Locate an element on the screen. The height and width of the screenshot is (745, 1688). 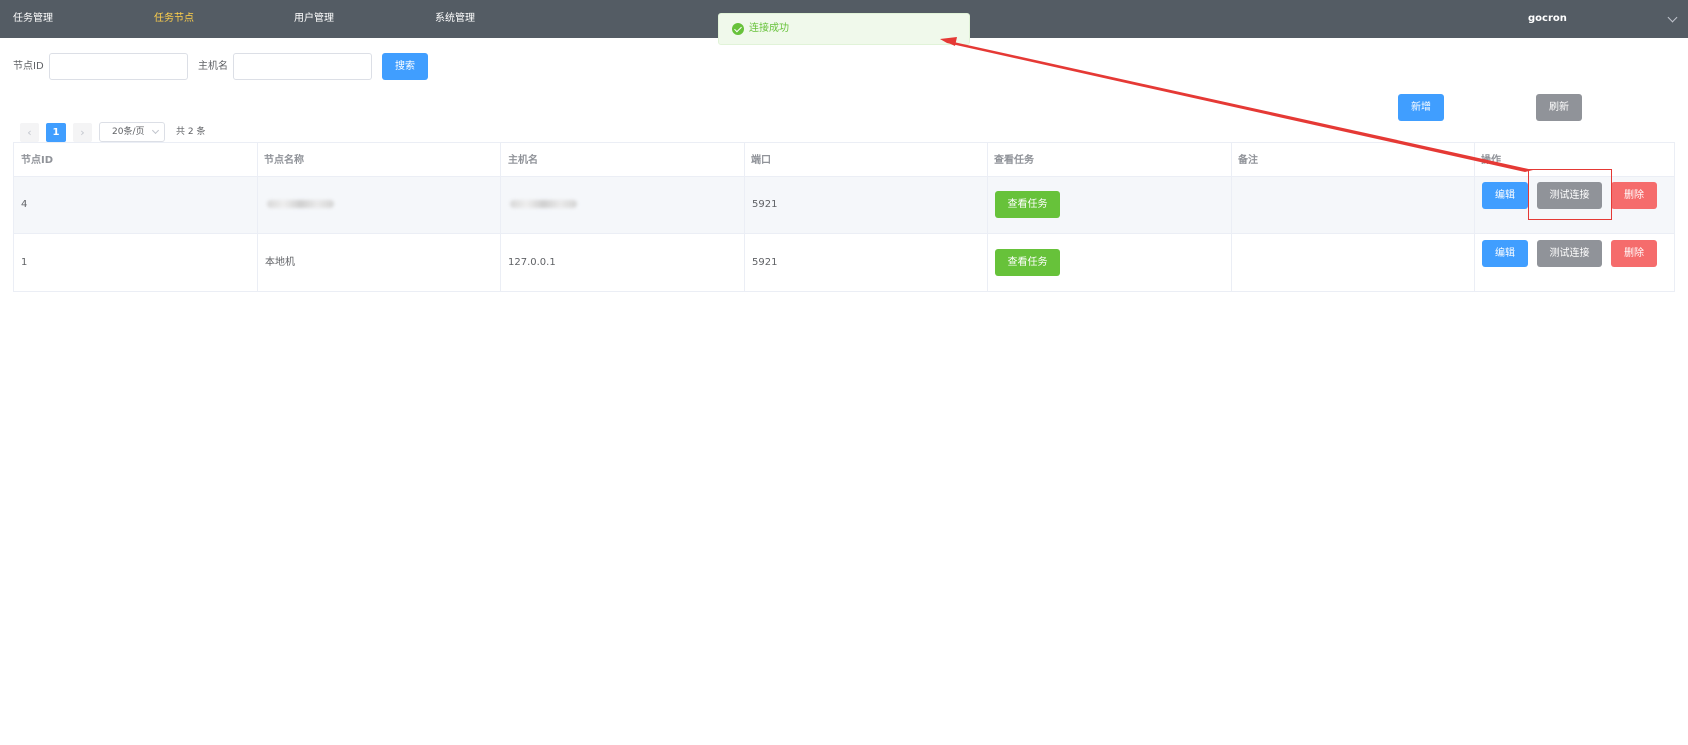
page-size-select: 20条/页 is located at coordinates (132, 132).